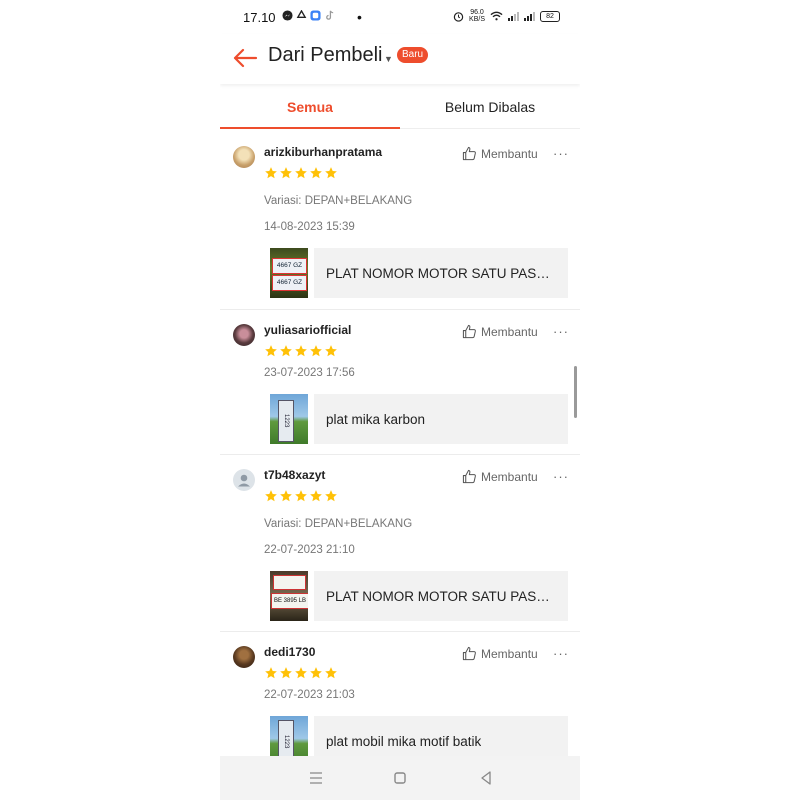  Describe the element at coordinates (550, 16) in the screenshot. I see `battery-icon: 82` at that location.